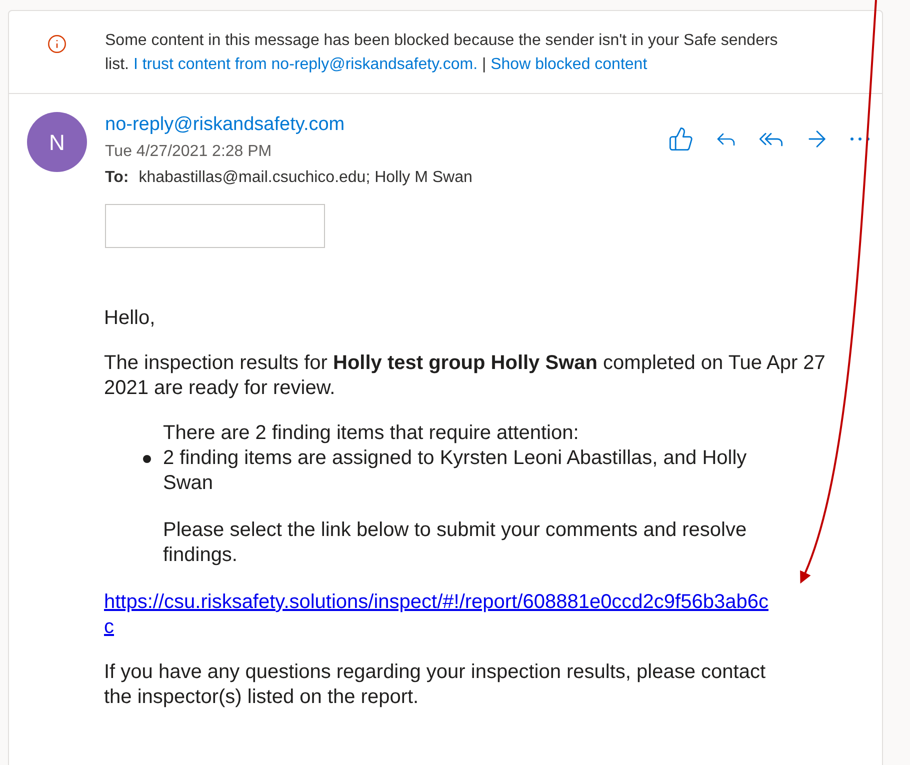 The height and width of the screenshot is (765, 910). What do you see at coordinates (117, 178) in the screenshot?
I see `to-label: To:` at bounding box center [117, 178].